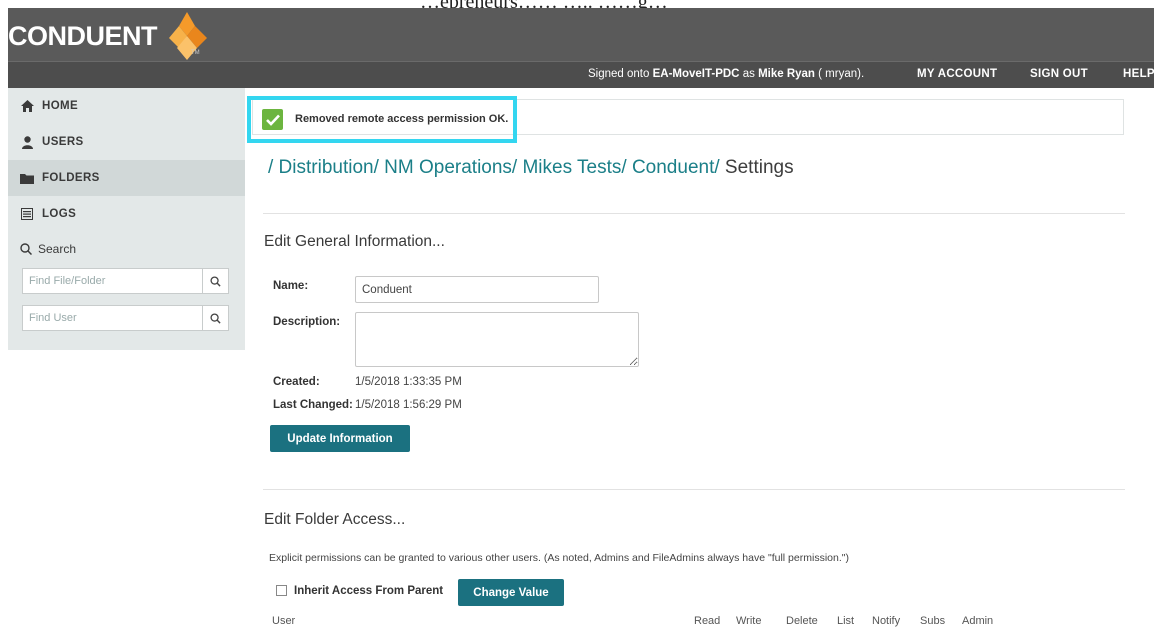 The width and height of the screenshot is (1154, 627). I want to click on column-header-write: Write, so click(749, 621).